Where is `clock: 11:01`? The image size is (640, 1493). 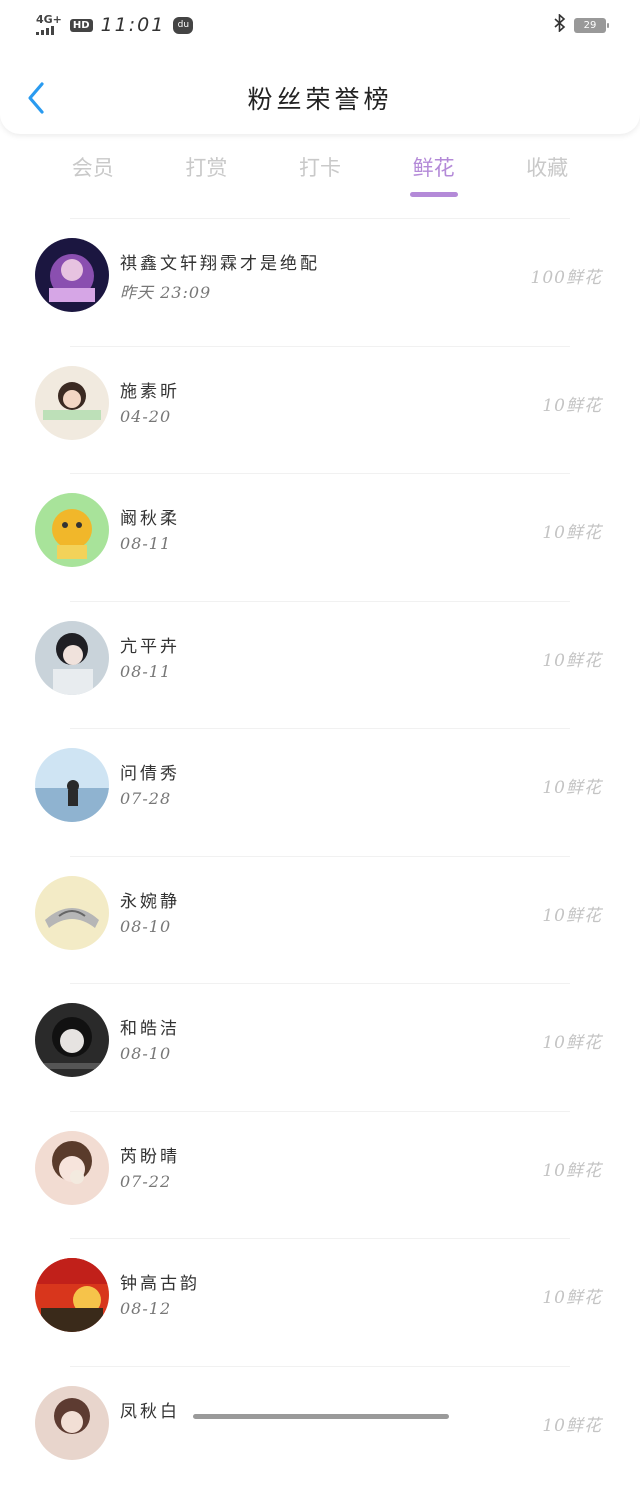
clock: 11:01 is located at coordinates (133, 25).